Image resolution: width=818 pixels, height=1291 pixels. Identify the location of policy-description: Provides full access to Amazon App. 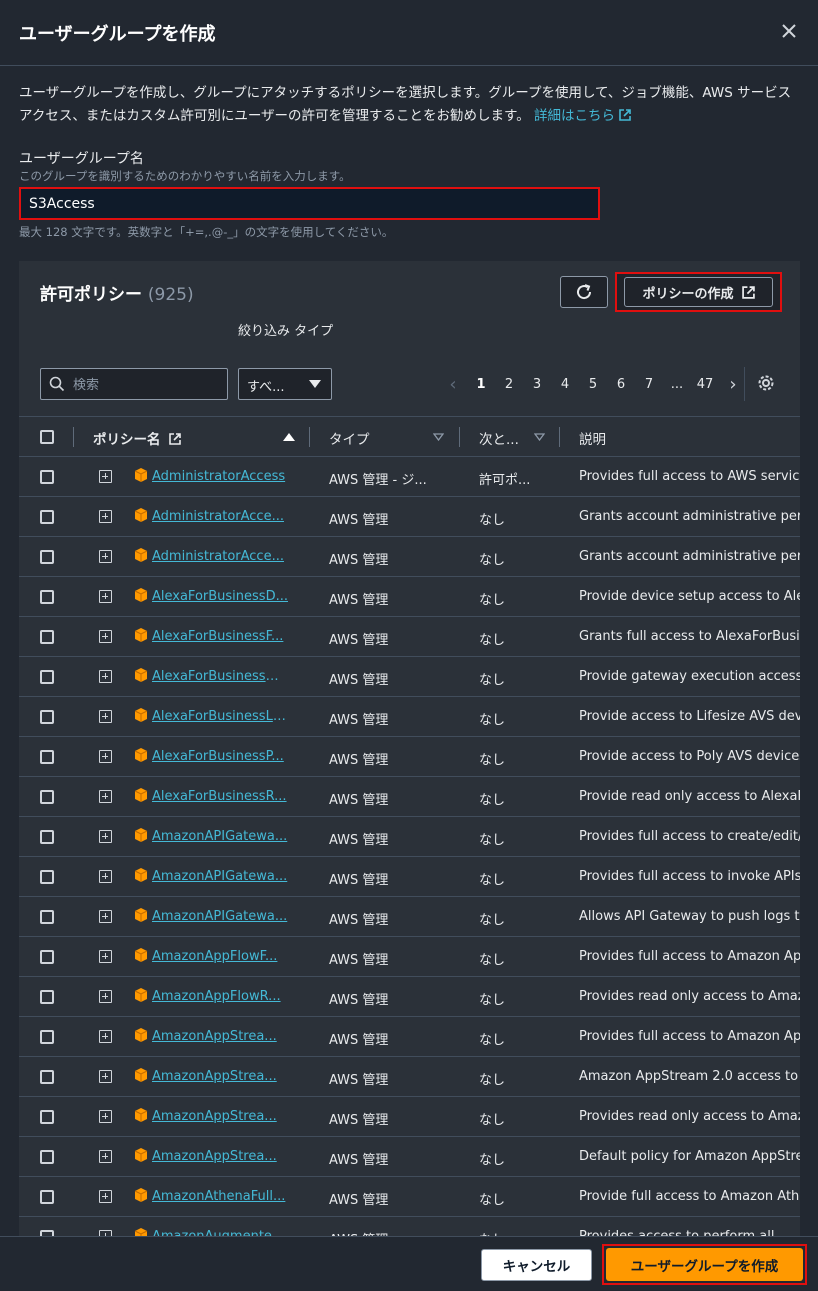
(689, 956).